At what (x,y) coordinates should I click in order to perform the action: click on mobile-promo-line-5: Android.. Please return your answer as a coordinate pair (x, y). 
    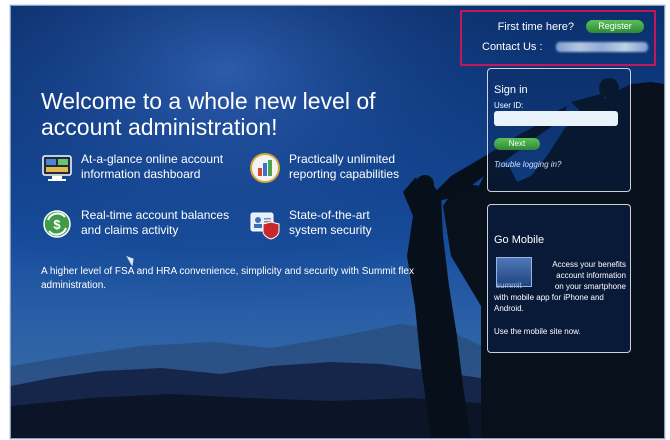
    Looking at the image, I should click on (509, 308).